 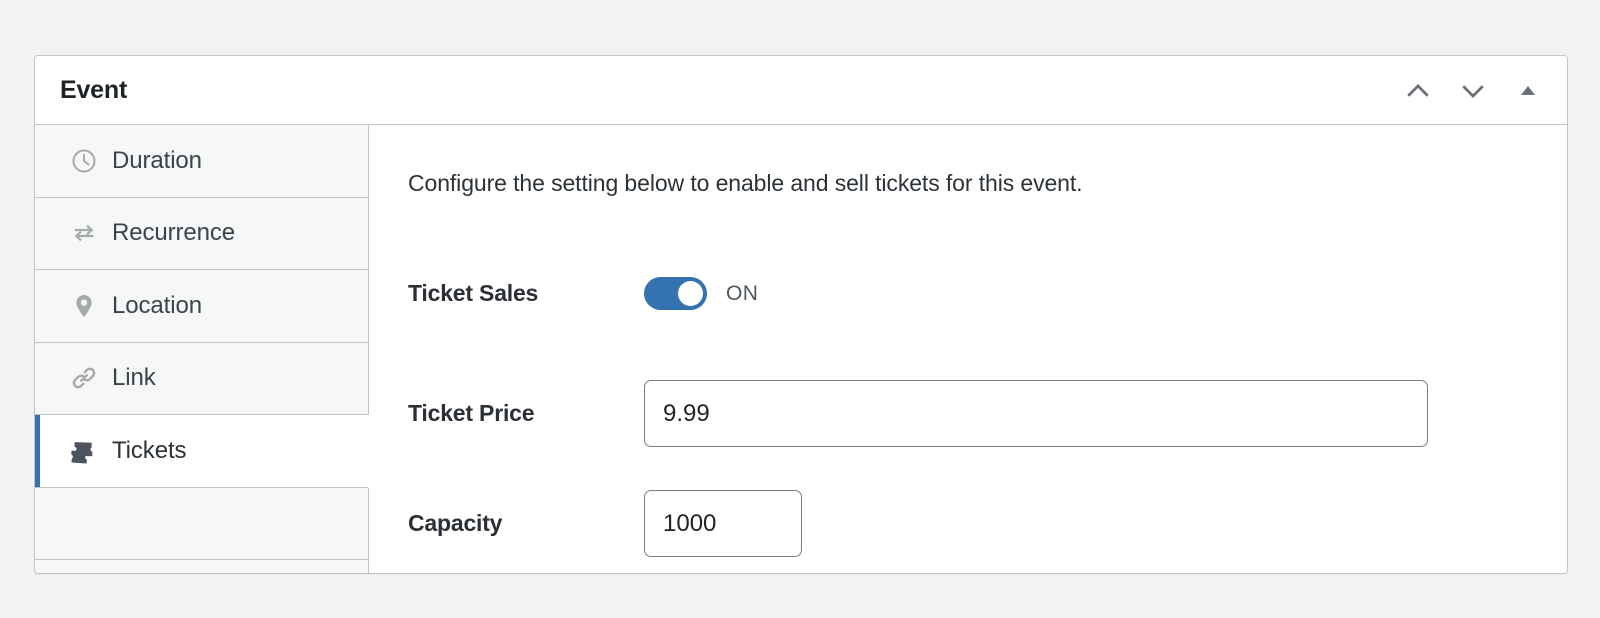 I want to click on sidebar-item-label: Duration, so click(x=157, y=160).